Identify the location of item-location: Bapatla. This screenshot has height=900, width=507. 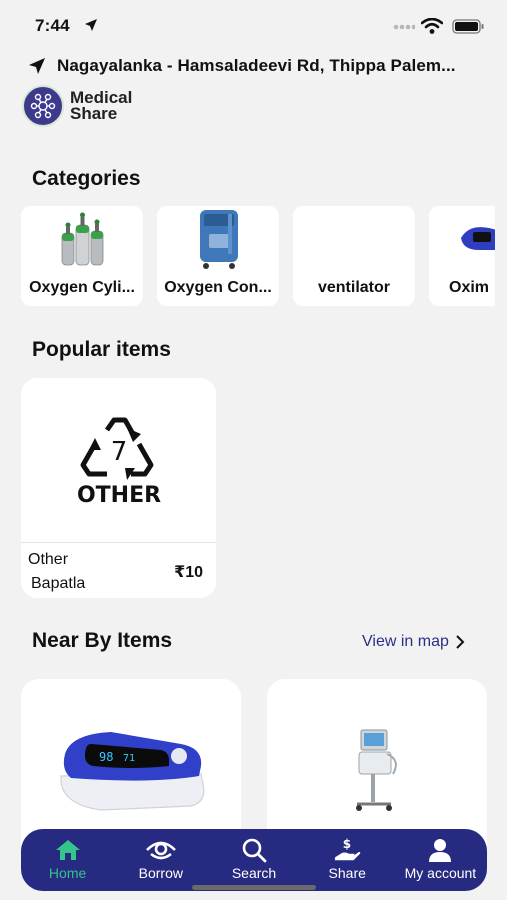
(58, 583).